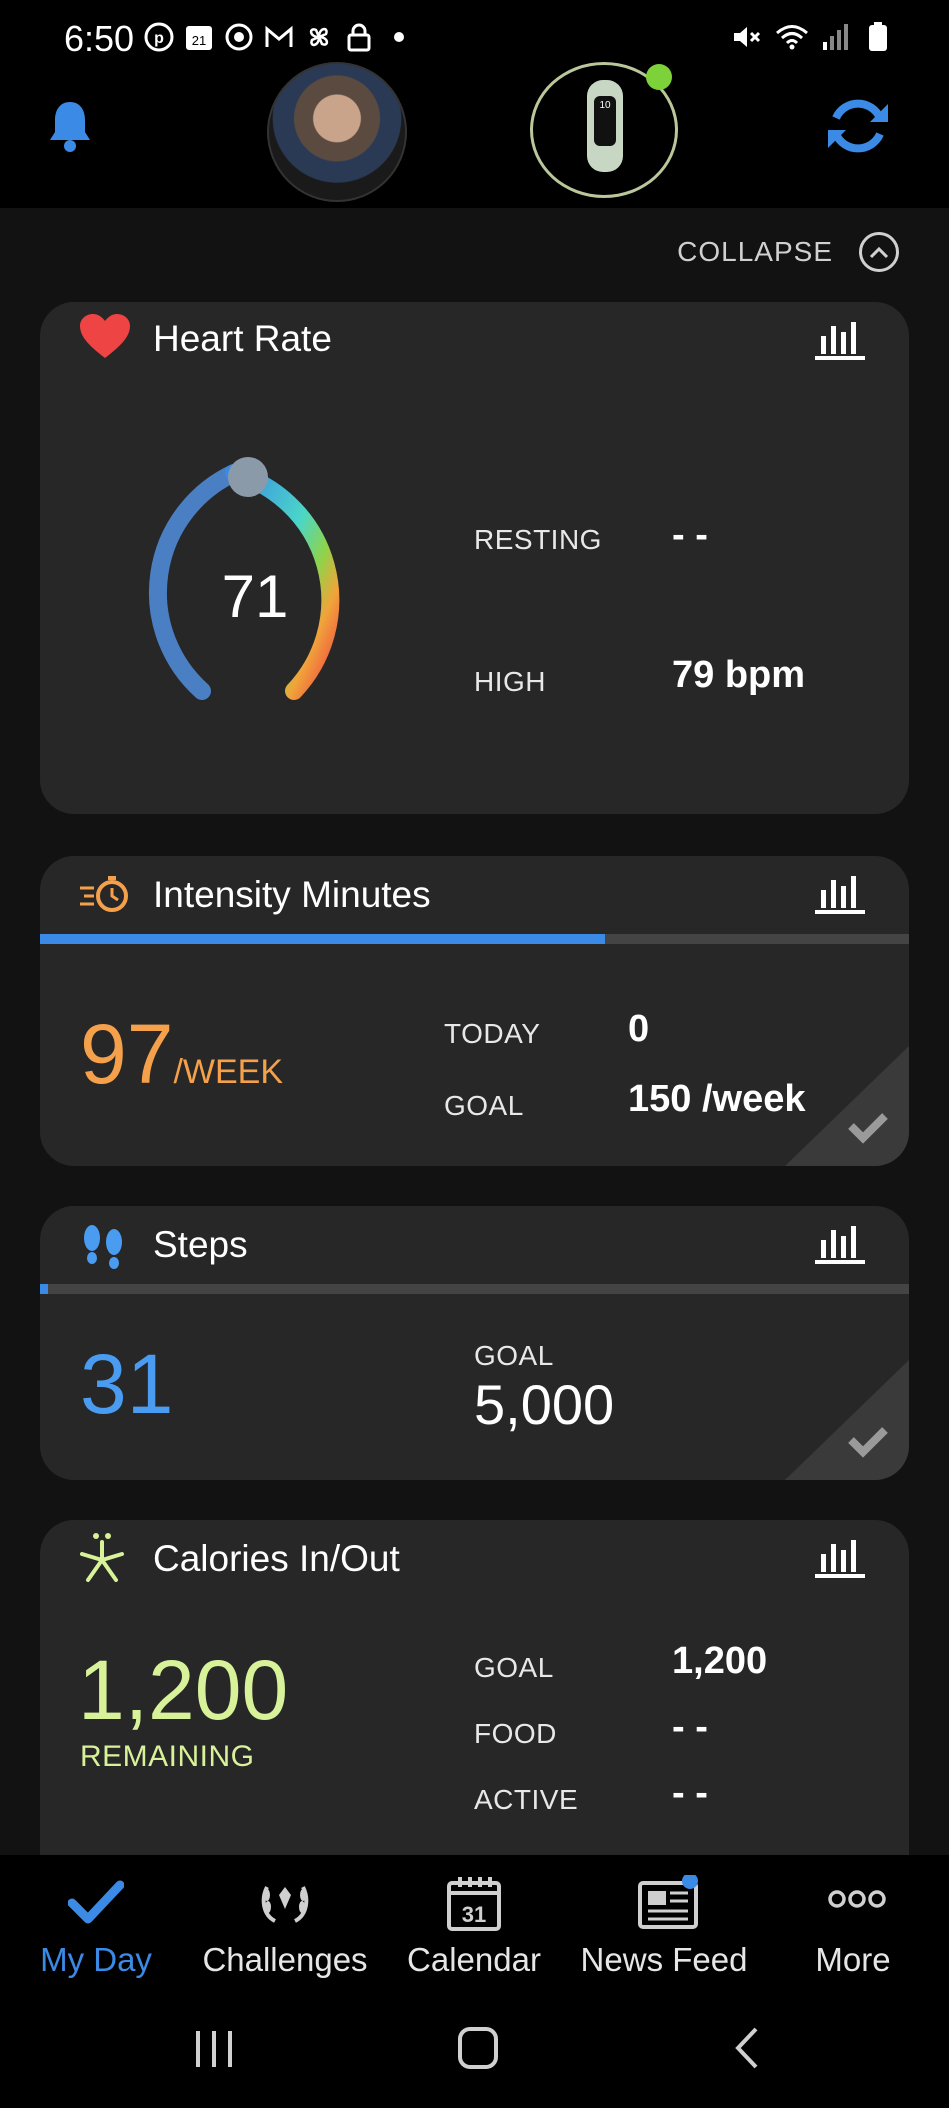 This screenshot has width=949, height=2108. Describe the element at coordinates (484, 1105) in the screenshot. I see `goal-label: GOAL` at that location.